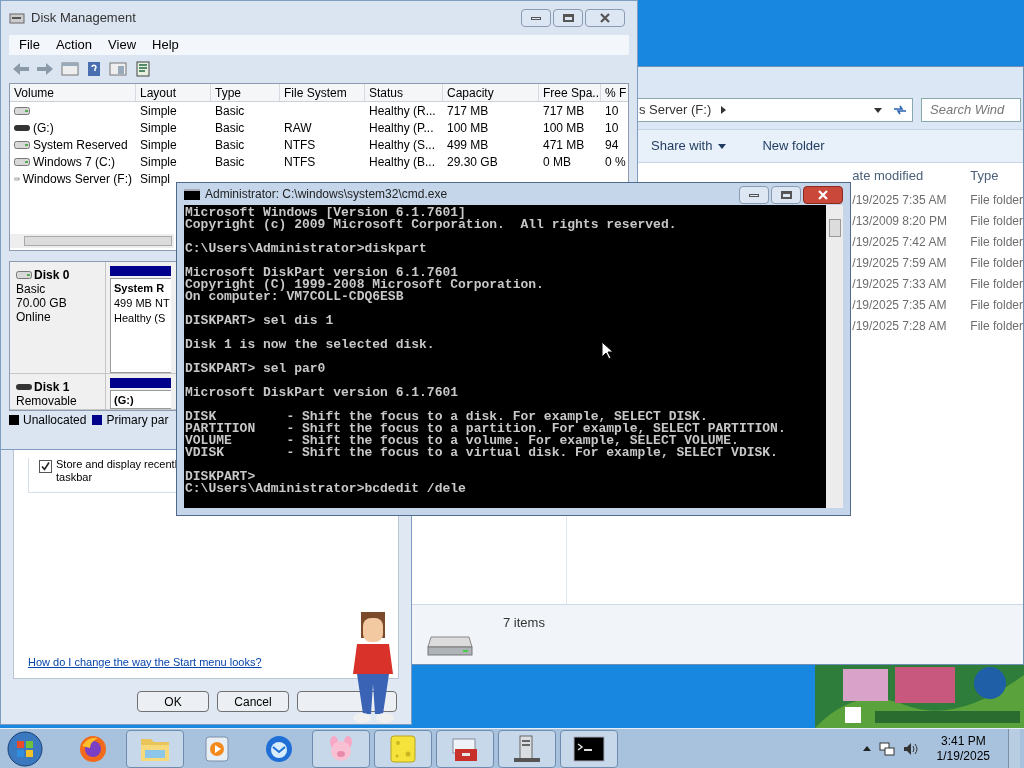 This screenshot has height=768, width=1024. Describe the element at coordinates (564, 111) in the screenshot. I see `table-cell-text: 717 MB` at that location.